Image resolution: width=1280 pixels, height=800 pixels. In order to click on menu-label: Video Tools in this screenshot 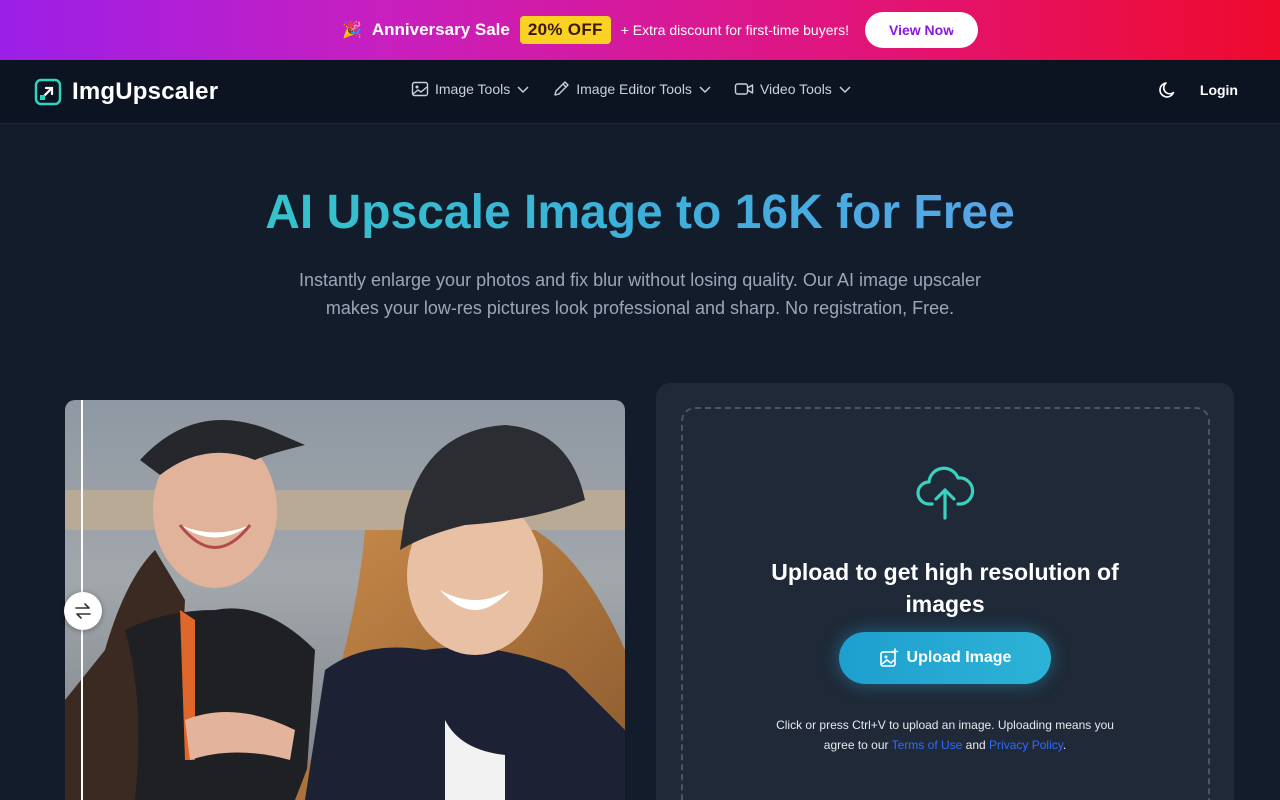, I will do `click(795, 89)`.